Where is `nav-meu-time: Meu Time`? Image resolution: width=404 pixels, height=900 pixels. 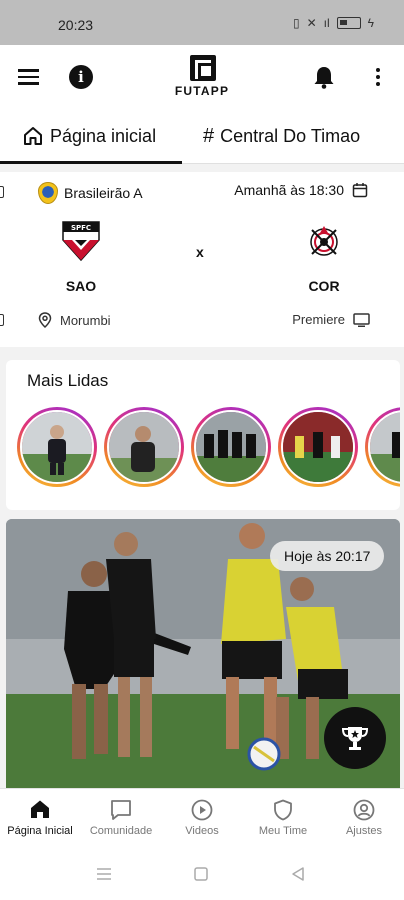
nav-meu-time: Meu Time is located at coordinates (283, 818).